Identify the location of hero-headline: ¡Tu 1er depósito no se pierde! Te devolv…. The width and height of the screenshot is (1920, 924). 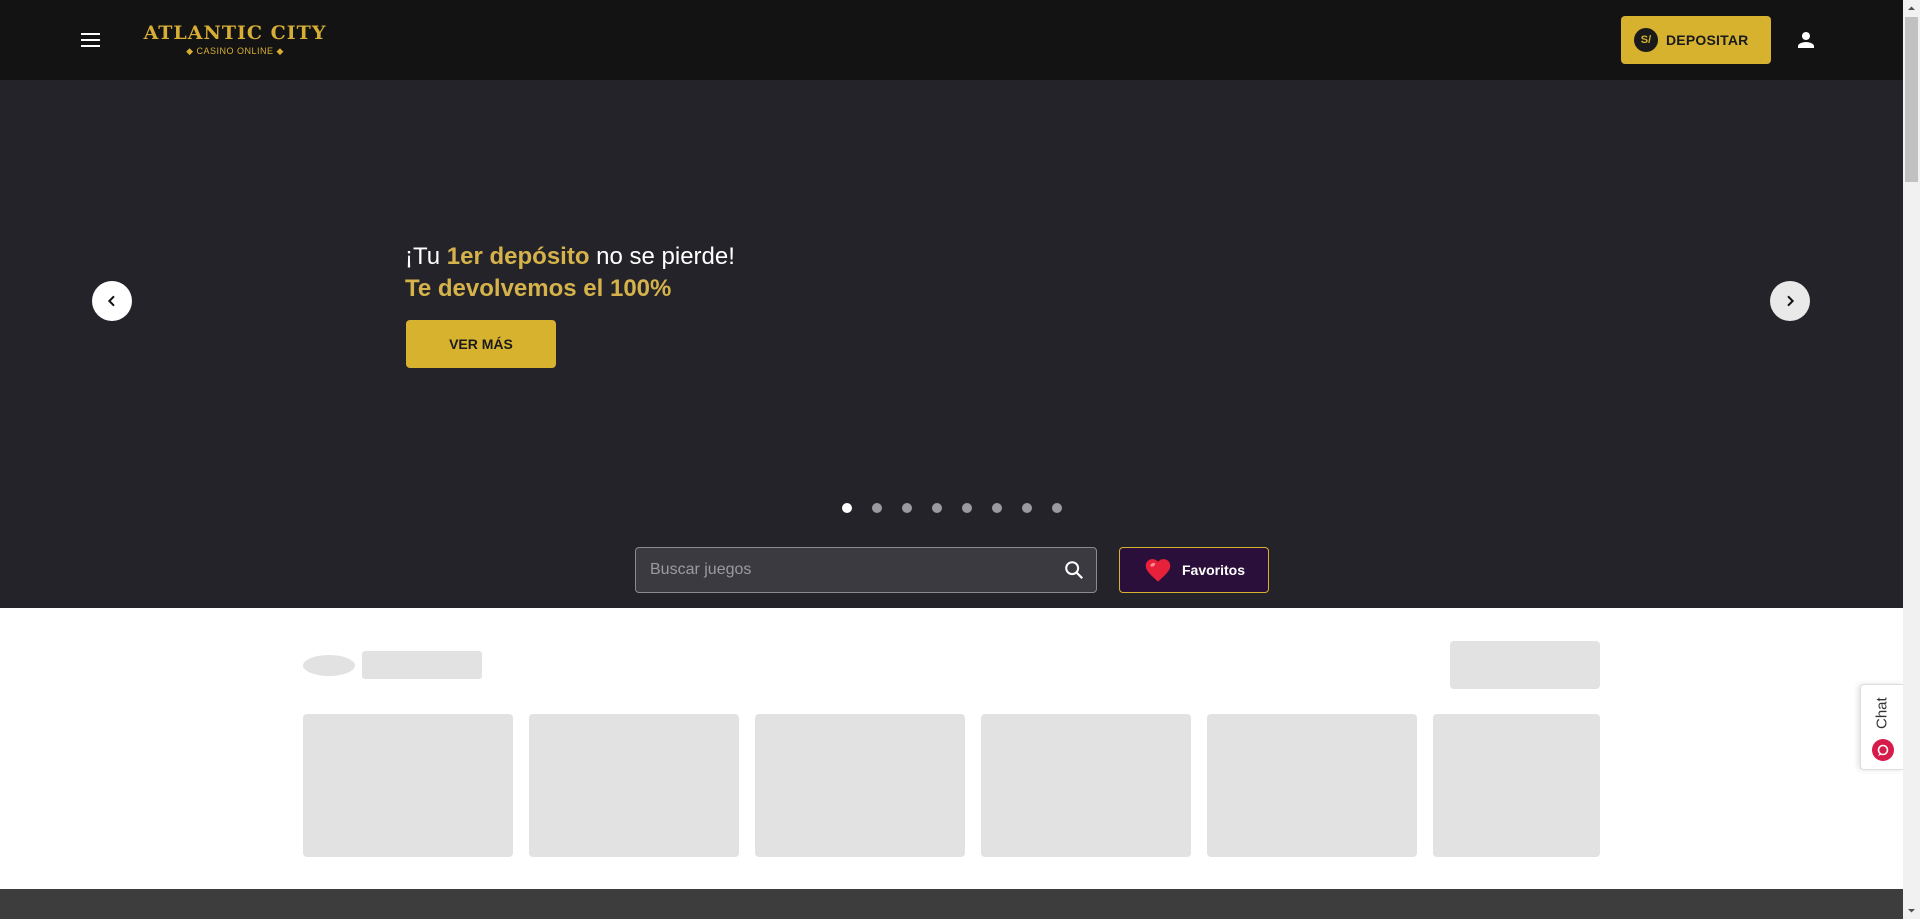
(570, 273).